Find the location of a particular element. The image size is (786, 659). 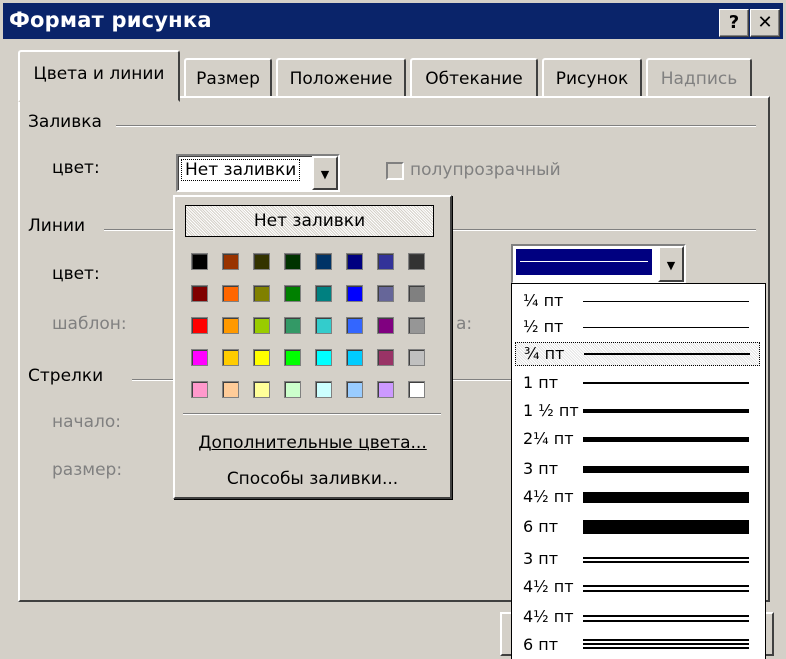

line-style-item: ½ пт is located at coordinates (636, 327).